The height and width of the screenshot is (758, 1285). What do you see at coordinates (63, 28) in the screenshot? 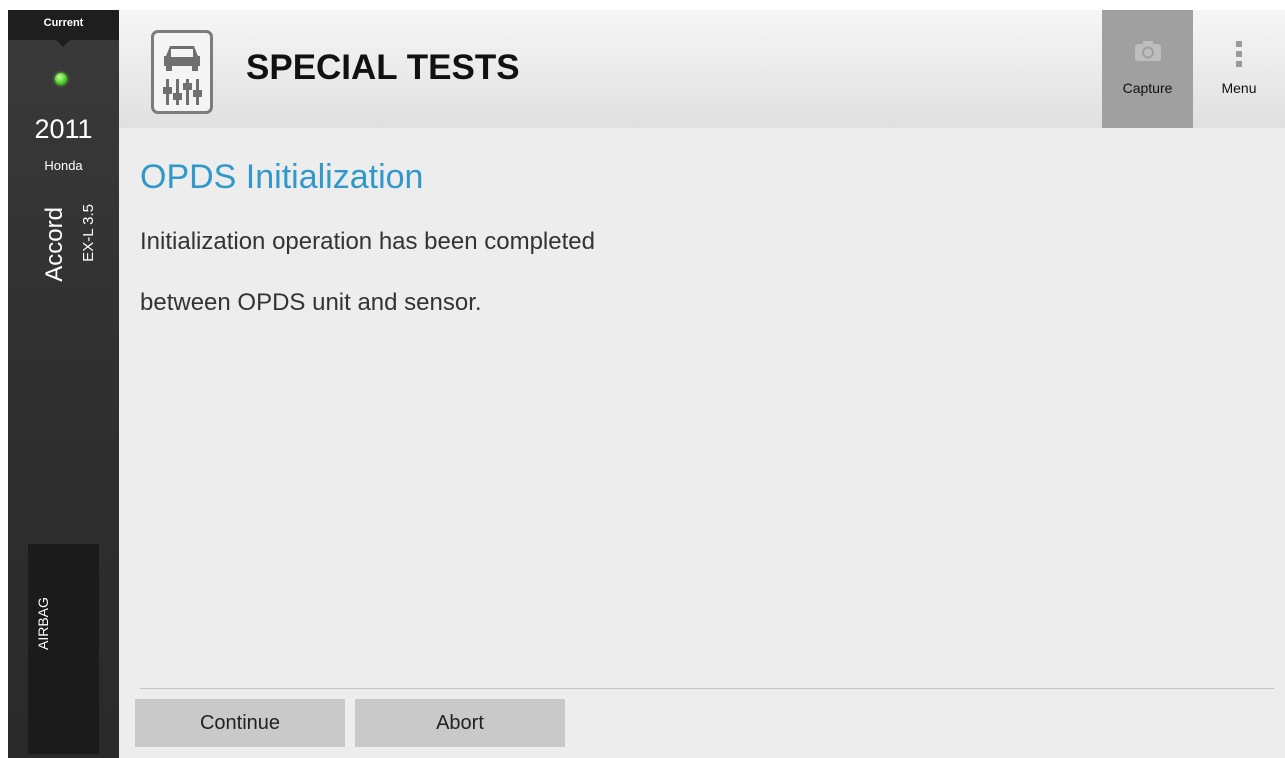
I see `current-tab: Current` at bounding box center [63, 28].